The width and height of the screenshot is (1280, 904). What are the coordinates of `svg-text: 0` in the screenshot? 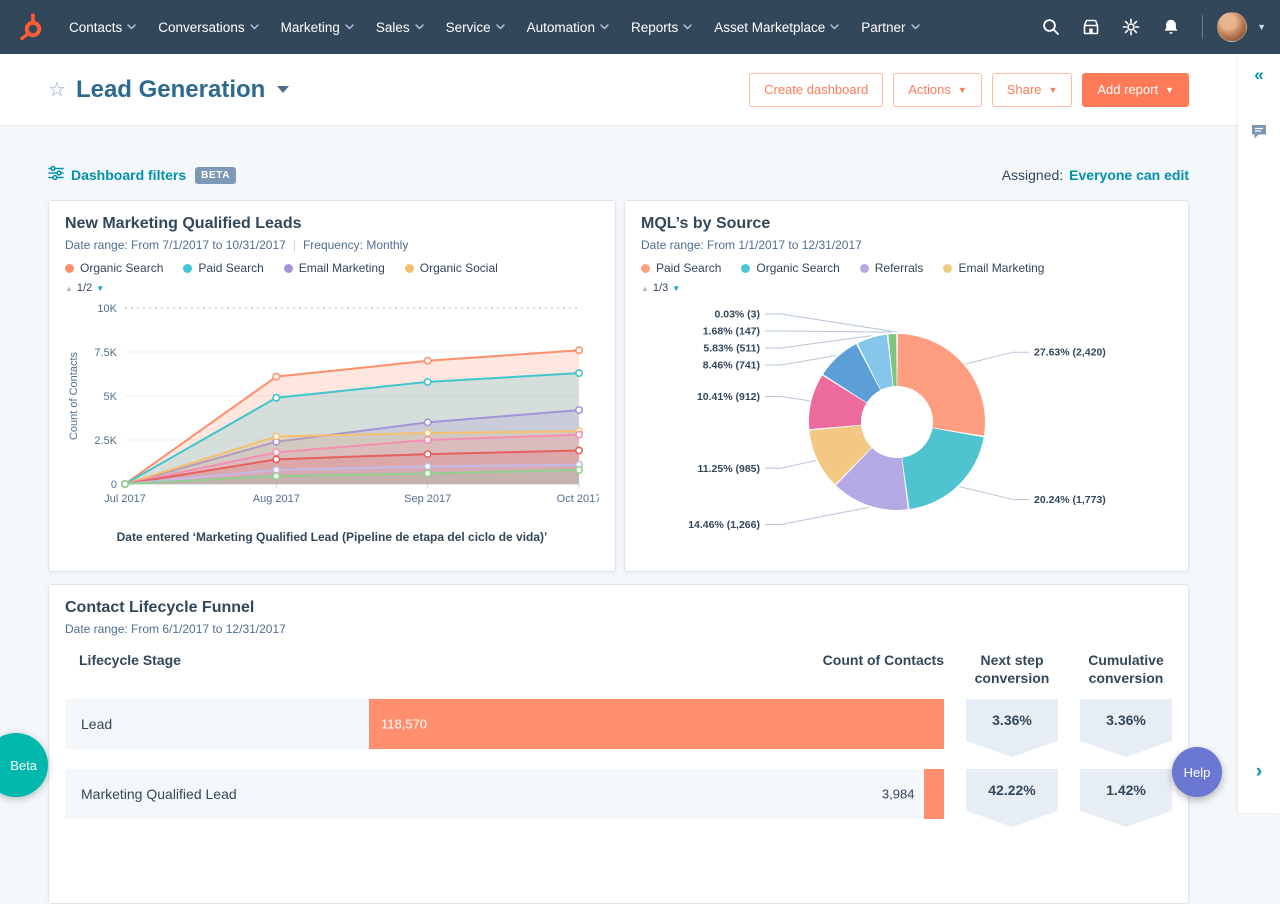 It's located at (114, 485).